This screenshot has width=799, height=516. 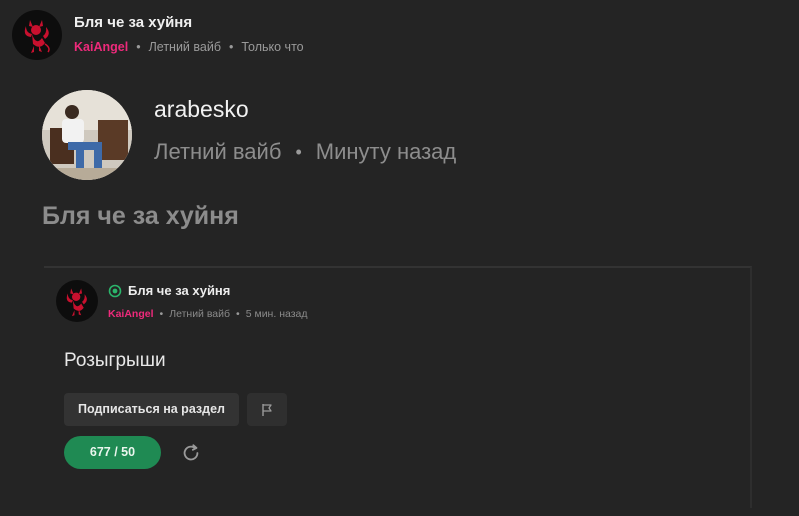 What do you see at coordinates (151, 409) in the screenshot?
I see `subscribe-section-button: Подписаться на раздел` at bounding box center [151, 409].